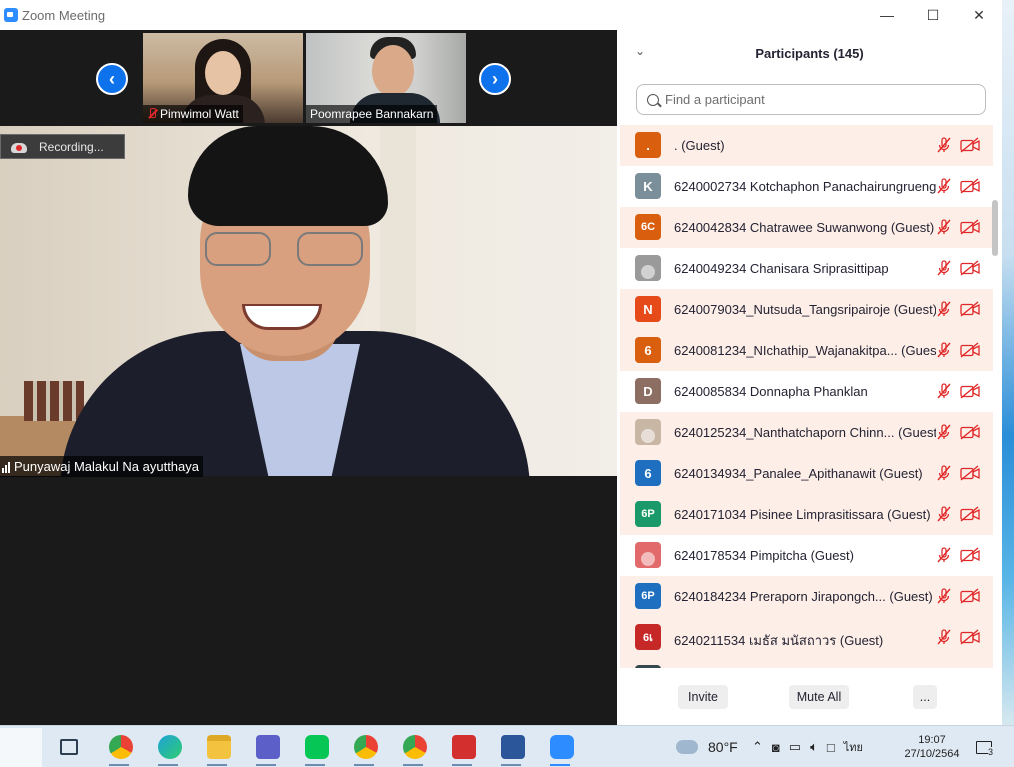 This screenshot has width=1014, height=767. Describe the element at coordinates (887, 15) in the screenshot. I see `minimize-button: —` at that location.